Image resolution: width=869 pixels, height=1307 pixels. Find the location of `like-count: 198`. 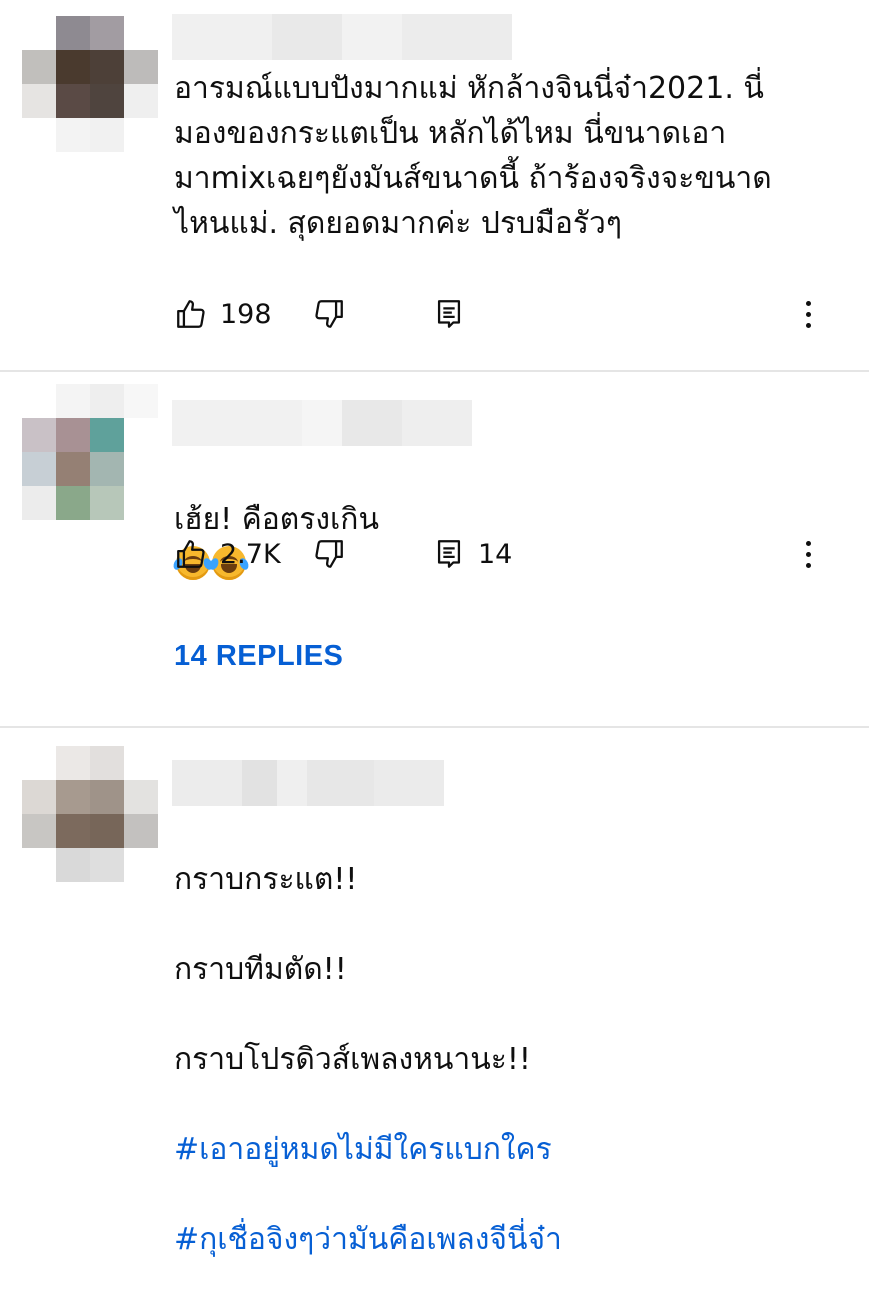

like-count: 198 is located at coordinates (246, 314).